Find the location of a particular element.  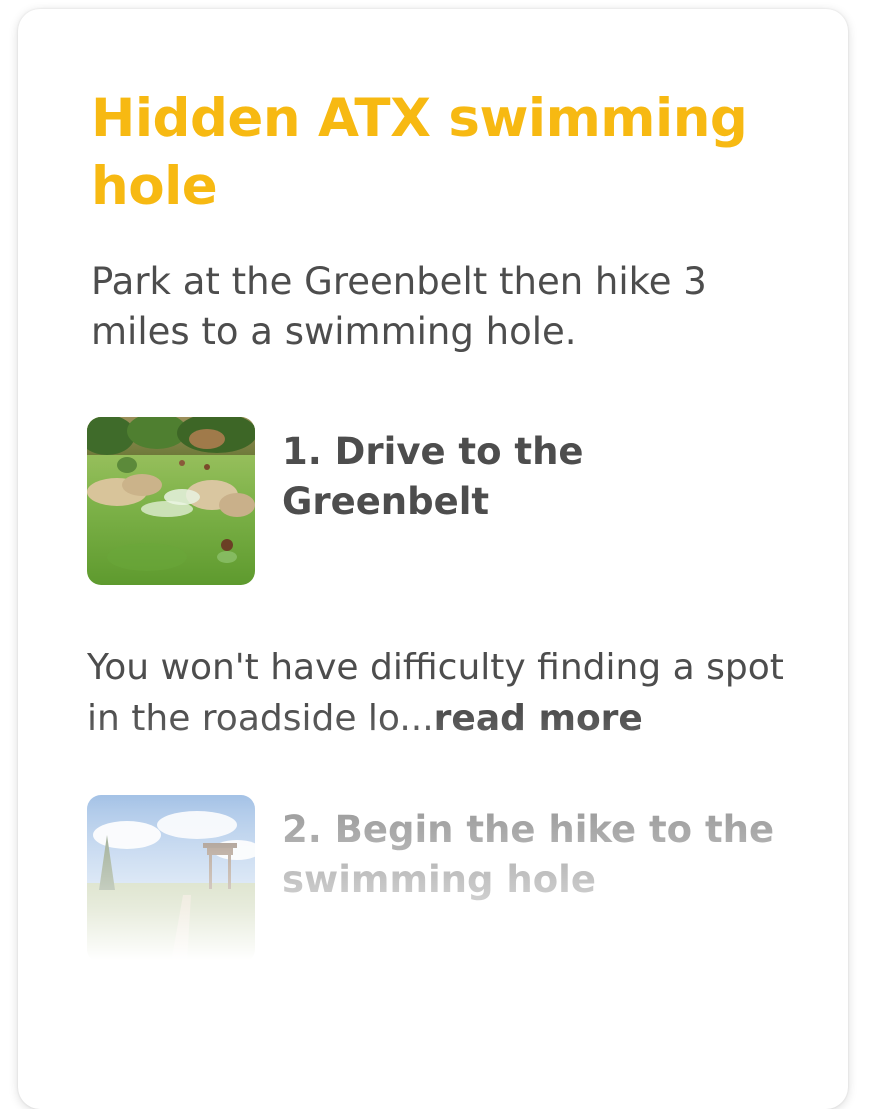

read-more-link: read more is located at coordinates (538, 718).